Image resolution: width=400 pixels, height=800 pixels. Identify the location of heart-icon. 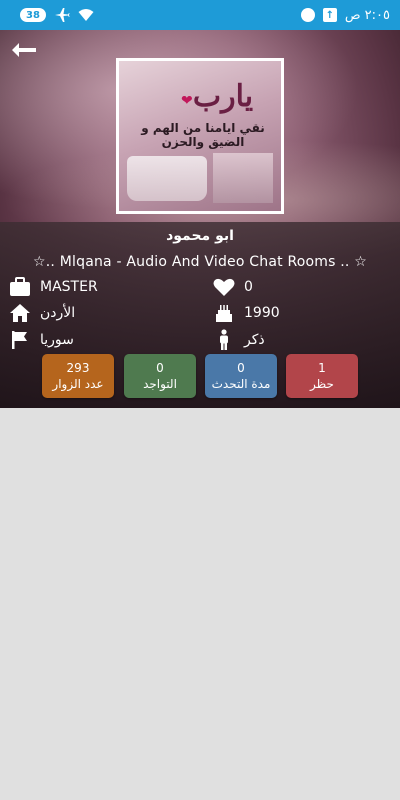
(224, 287).